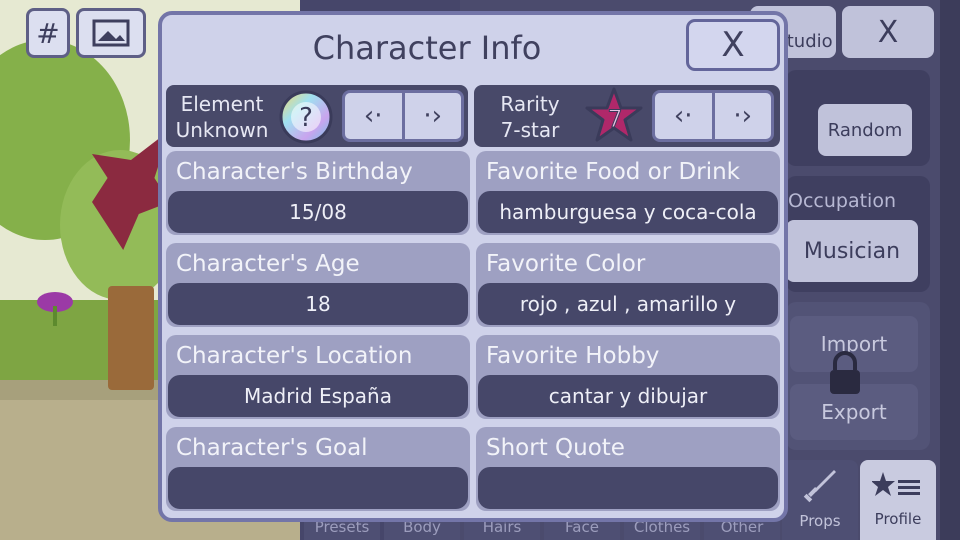 This screenshot has height=540, width=960. I want to click on element-icon-glyph: ?, so click(306, 118).